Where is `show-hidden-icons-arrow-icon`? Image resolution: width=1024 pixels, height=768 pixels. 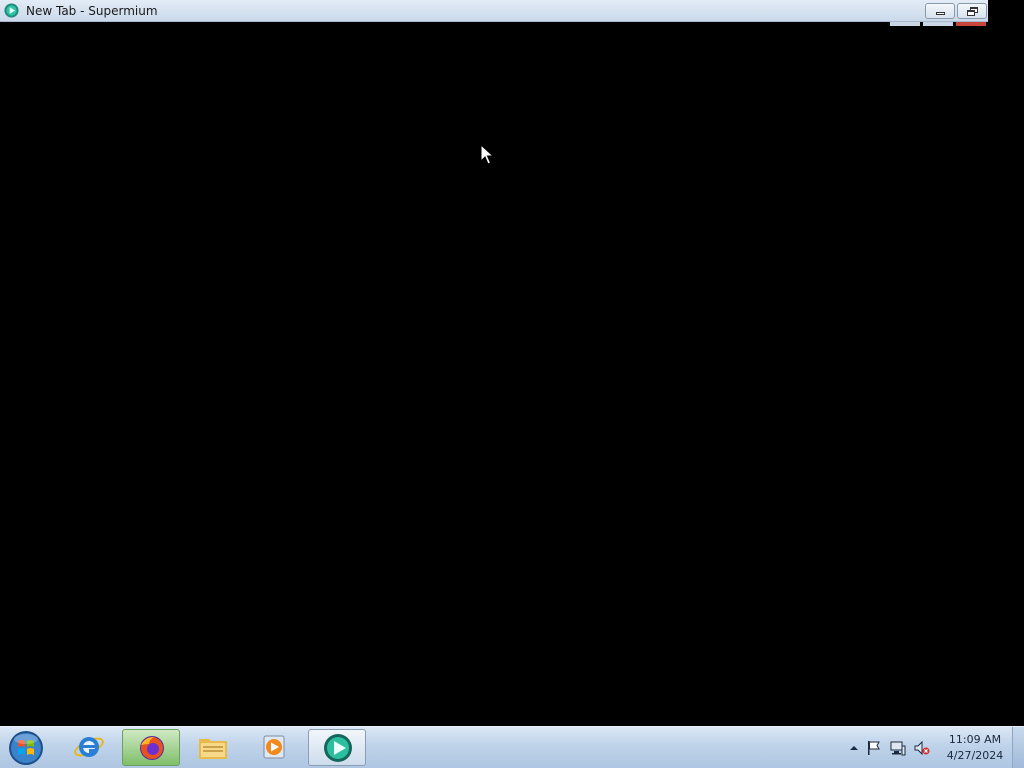
show-hidden-icons-arrow-icon is located at coordinates (854, 748).